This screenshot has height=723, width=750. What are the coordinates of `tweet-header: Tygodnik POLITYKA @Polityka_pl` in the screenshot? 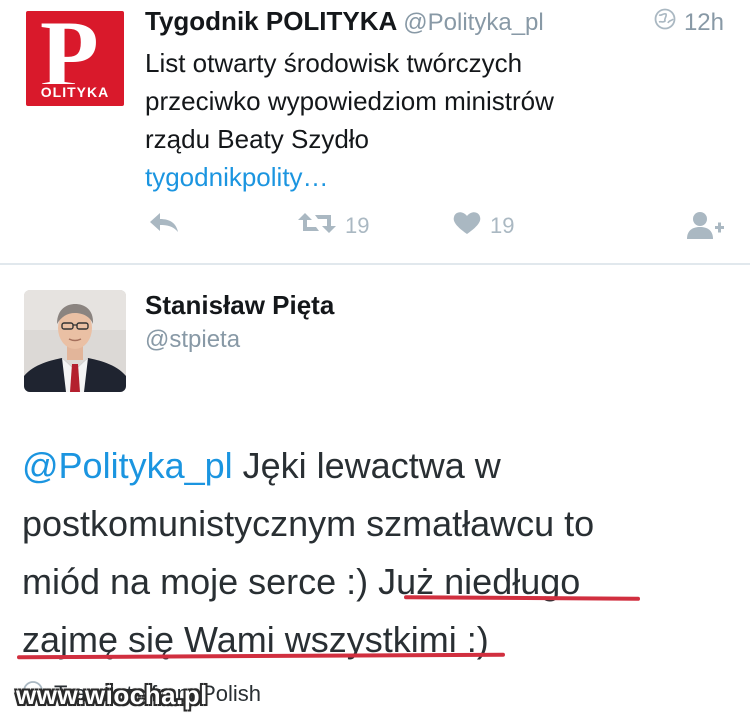 It's located at (344, 22).